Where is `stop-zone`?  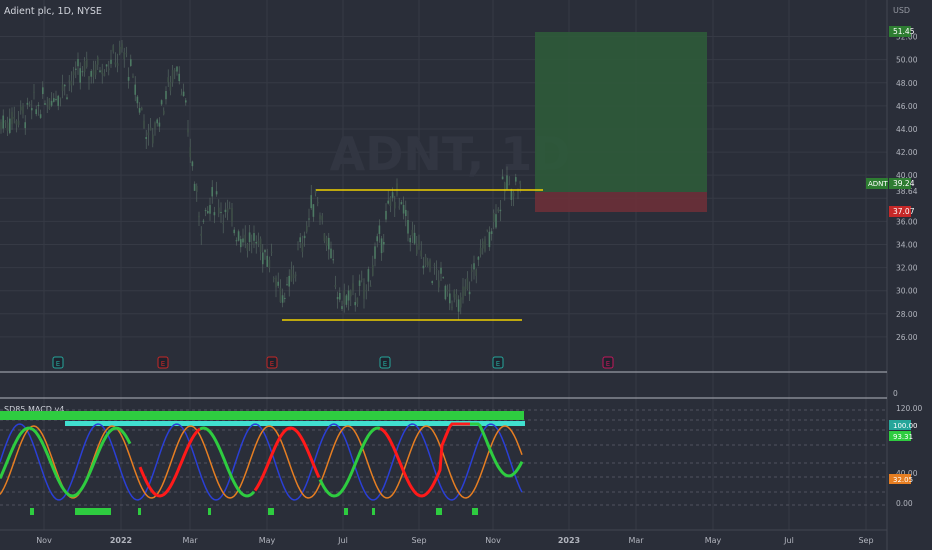 stop-zone is located at coordinates (621, 202).